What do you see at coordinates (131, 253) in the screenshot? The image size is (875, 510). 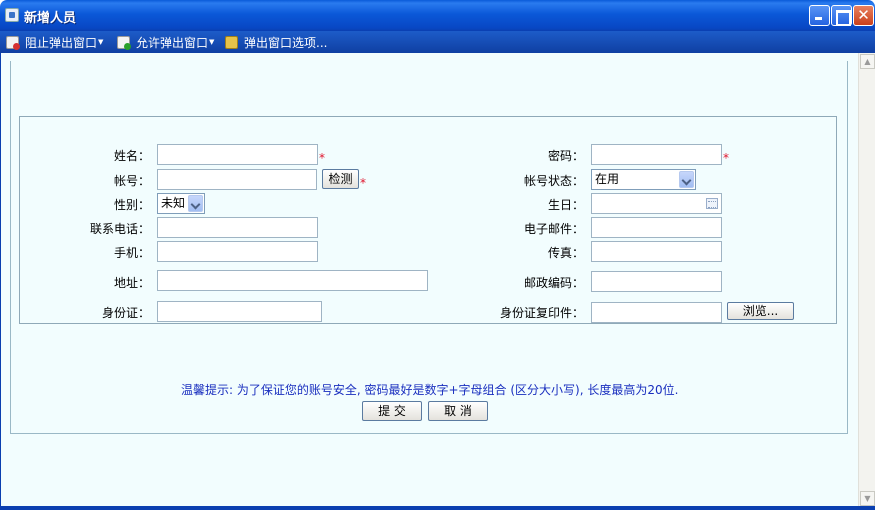 I see `mobile-label: 手机：` at bounding box center [131, 253].